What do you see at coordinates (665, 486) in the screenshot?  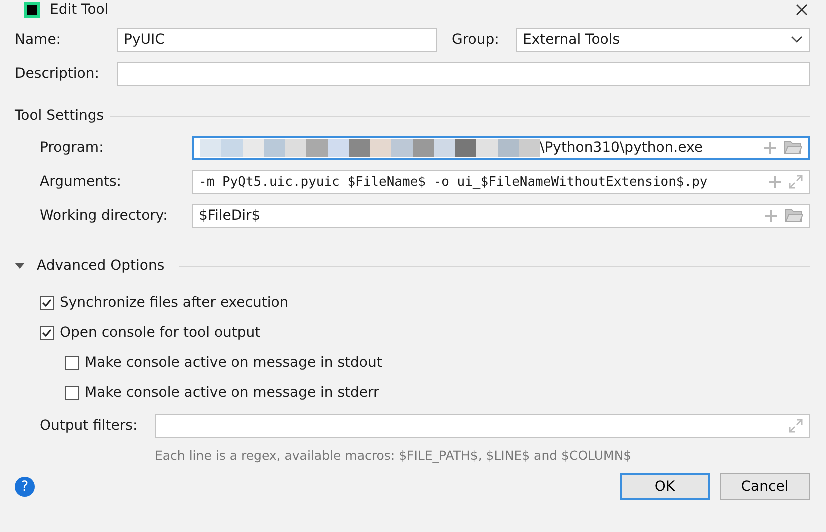 I see `dialog-button: OK` at bounding box center [665, 486].